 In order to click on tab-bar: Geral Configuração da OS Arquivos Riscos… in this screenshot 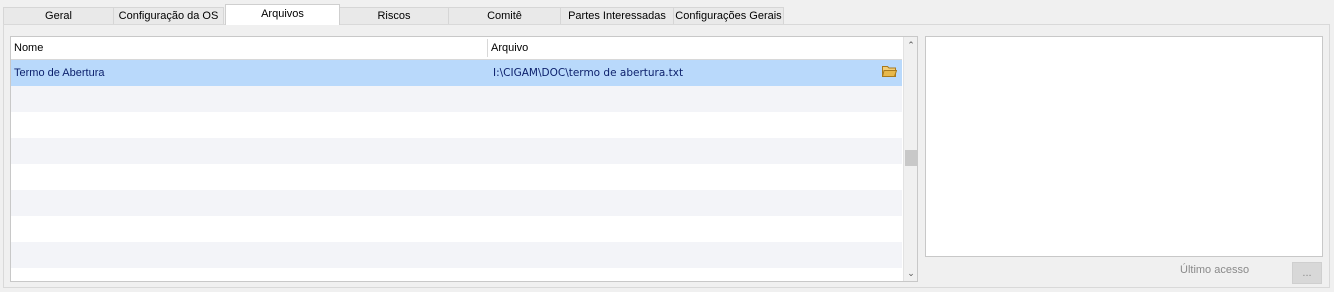, I will do `click(400, 14)`.